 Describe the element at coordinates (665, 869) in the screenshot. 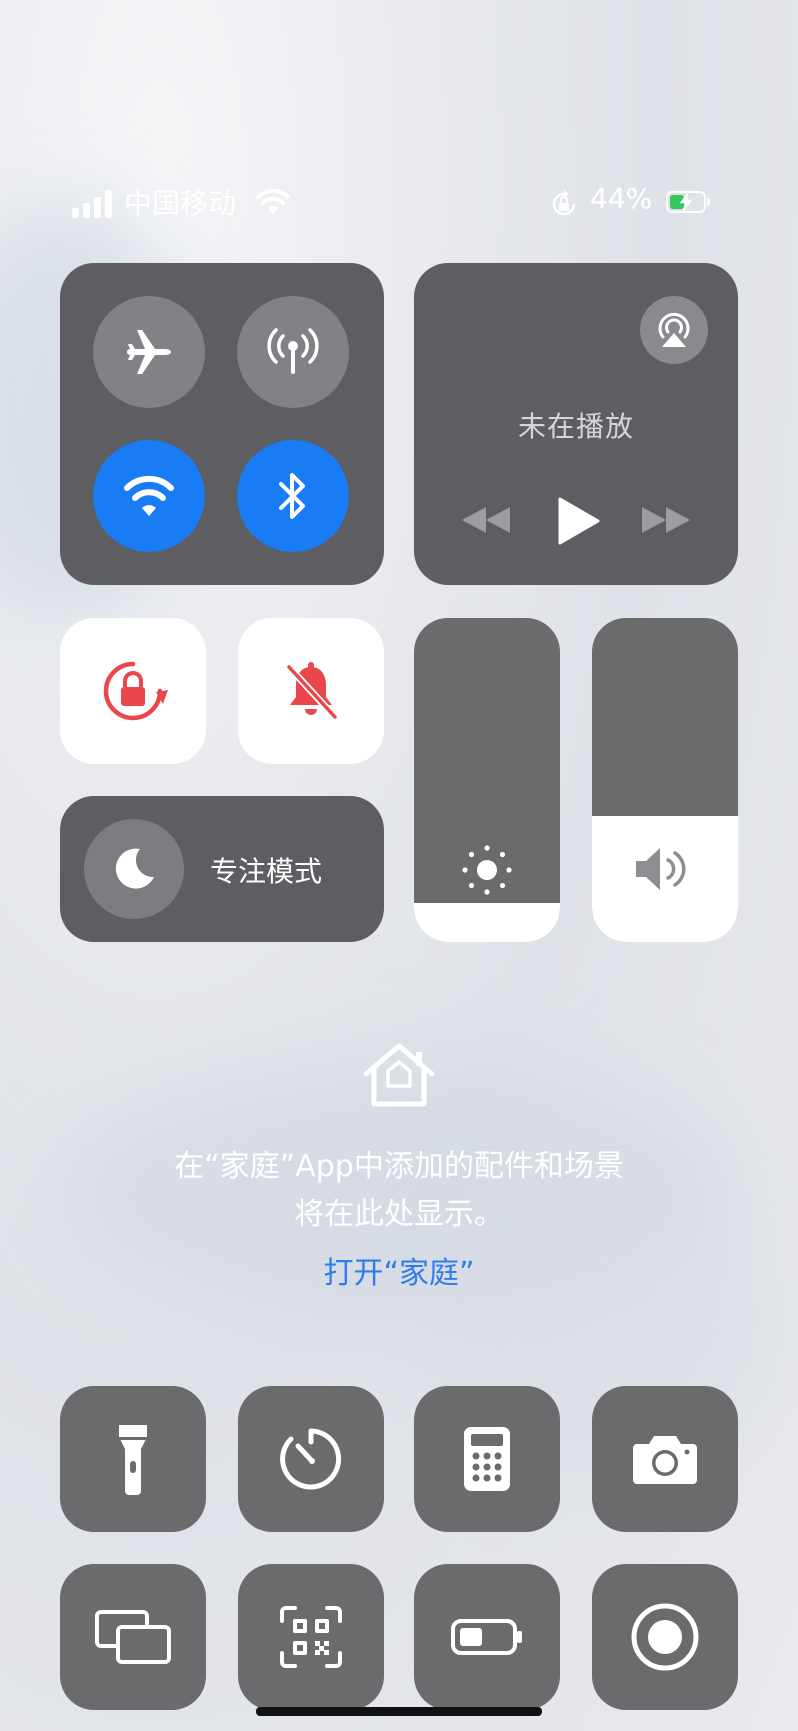

I see `speaker-icon` at that location.